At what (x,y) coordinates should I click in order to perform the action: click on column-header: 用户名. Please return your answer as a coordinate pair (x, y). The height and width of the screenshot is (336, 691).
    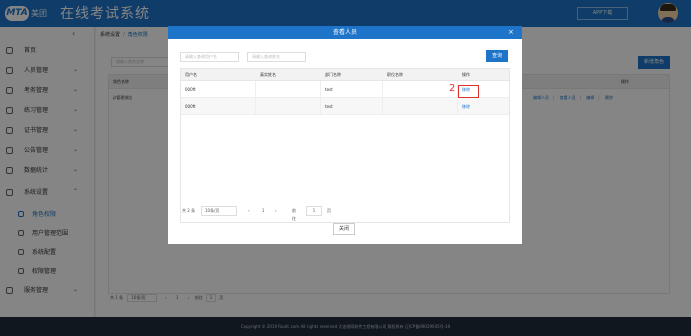
    Looking at the image, I should click on (191, 74).